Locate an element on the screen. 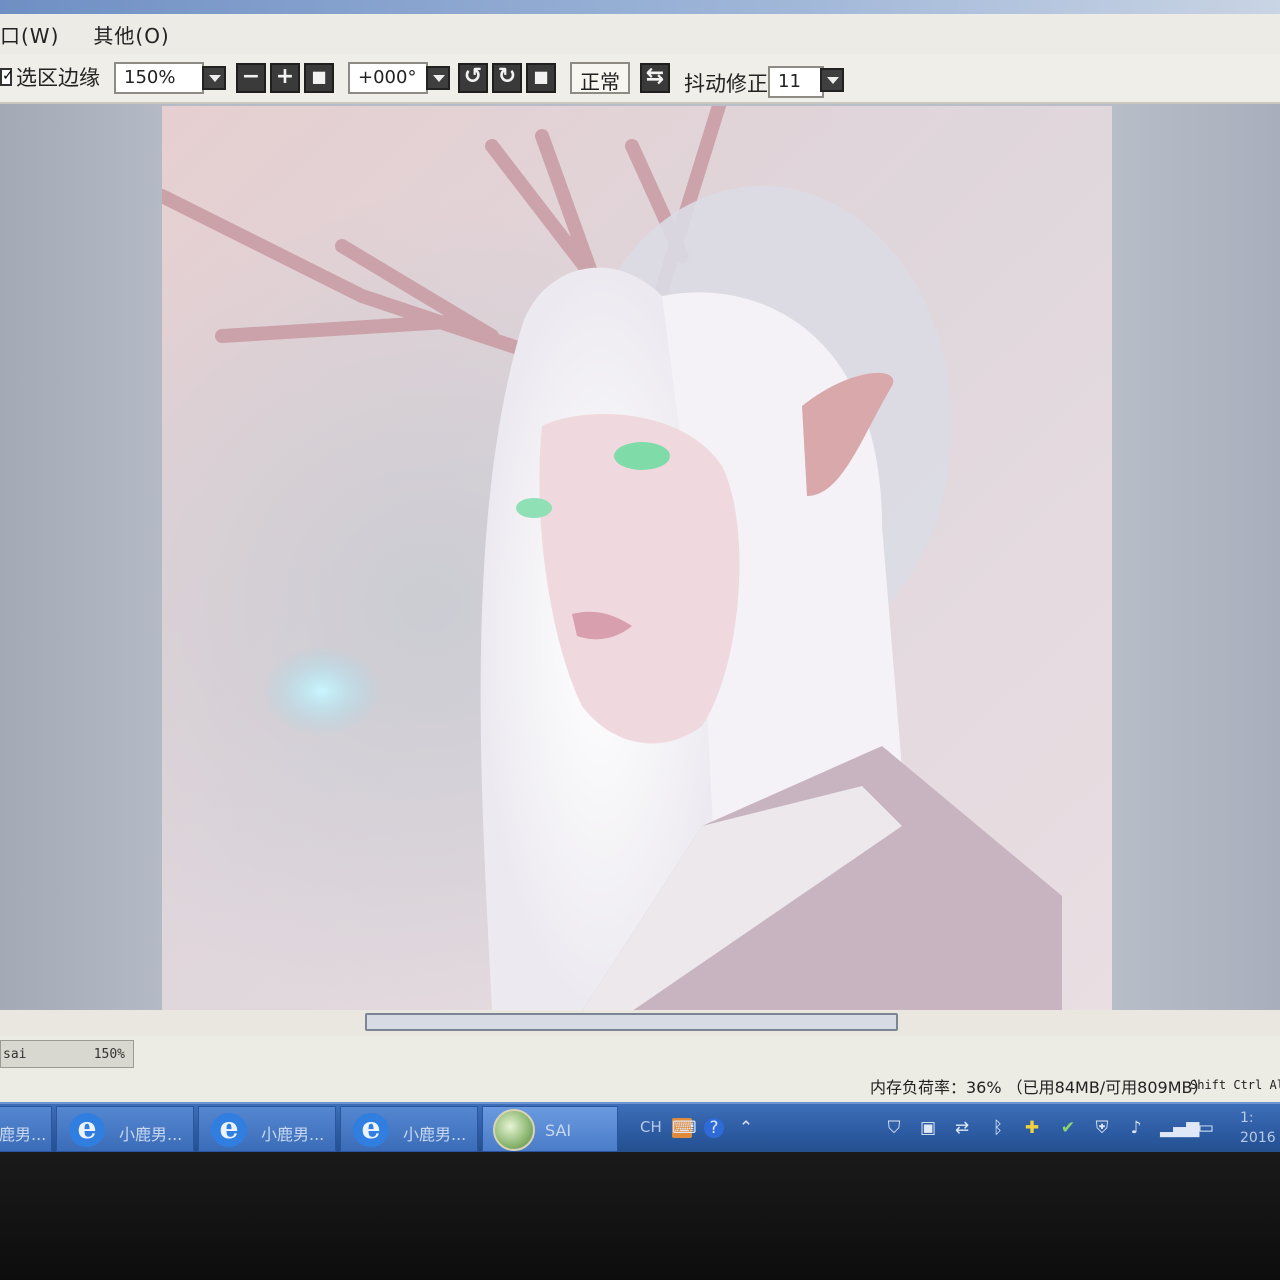 This screenshot has height=1280, width=1280. memory-status: 内存负荷率：36% （已用84MB/可用809MB） is located at coordinates (1039, 1087).